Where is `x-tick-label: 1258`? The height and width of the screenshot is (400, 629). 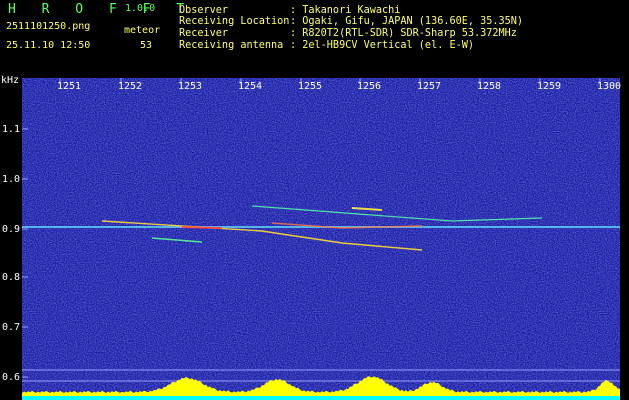
x-tick-label: 1258 is located at coordinates (489, 86).